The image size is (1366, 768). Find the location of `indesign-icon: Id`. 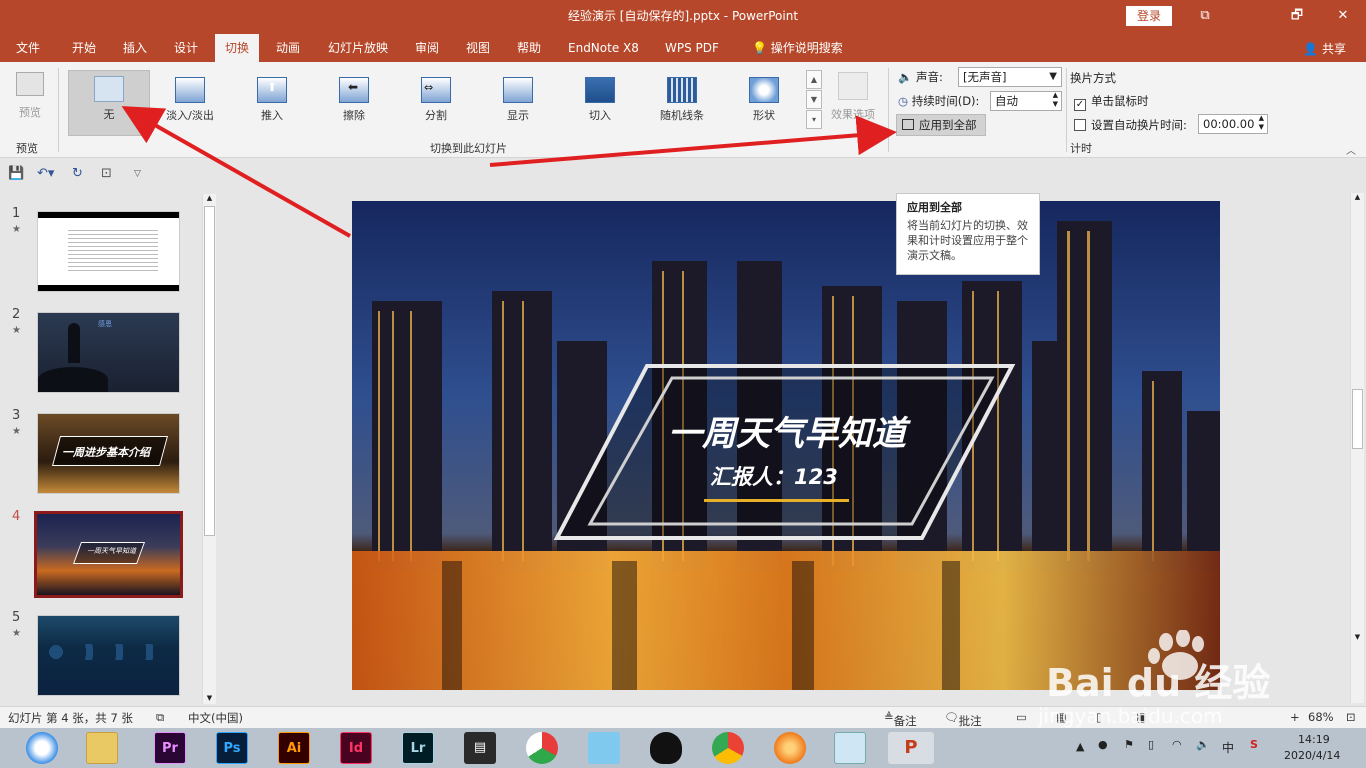

indesign-icon: Id is located at coordinates (356, 748).